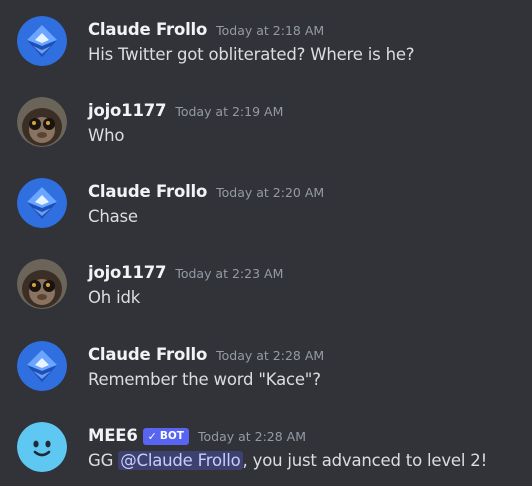  What do you see at coordinates (270, 30) in the screenshot?
I see `timestamp: Today at 2:18 AM` at bounding box center [270, 30].